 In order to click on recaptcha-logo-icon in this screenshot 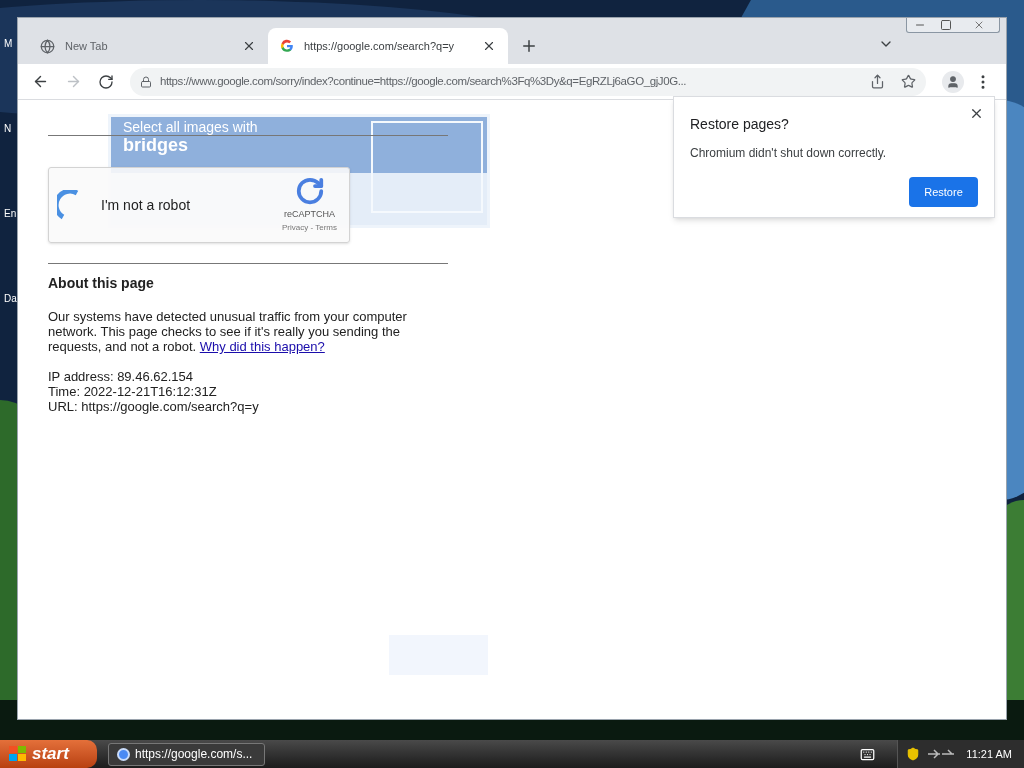, I will do `click(309, 191)`.